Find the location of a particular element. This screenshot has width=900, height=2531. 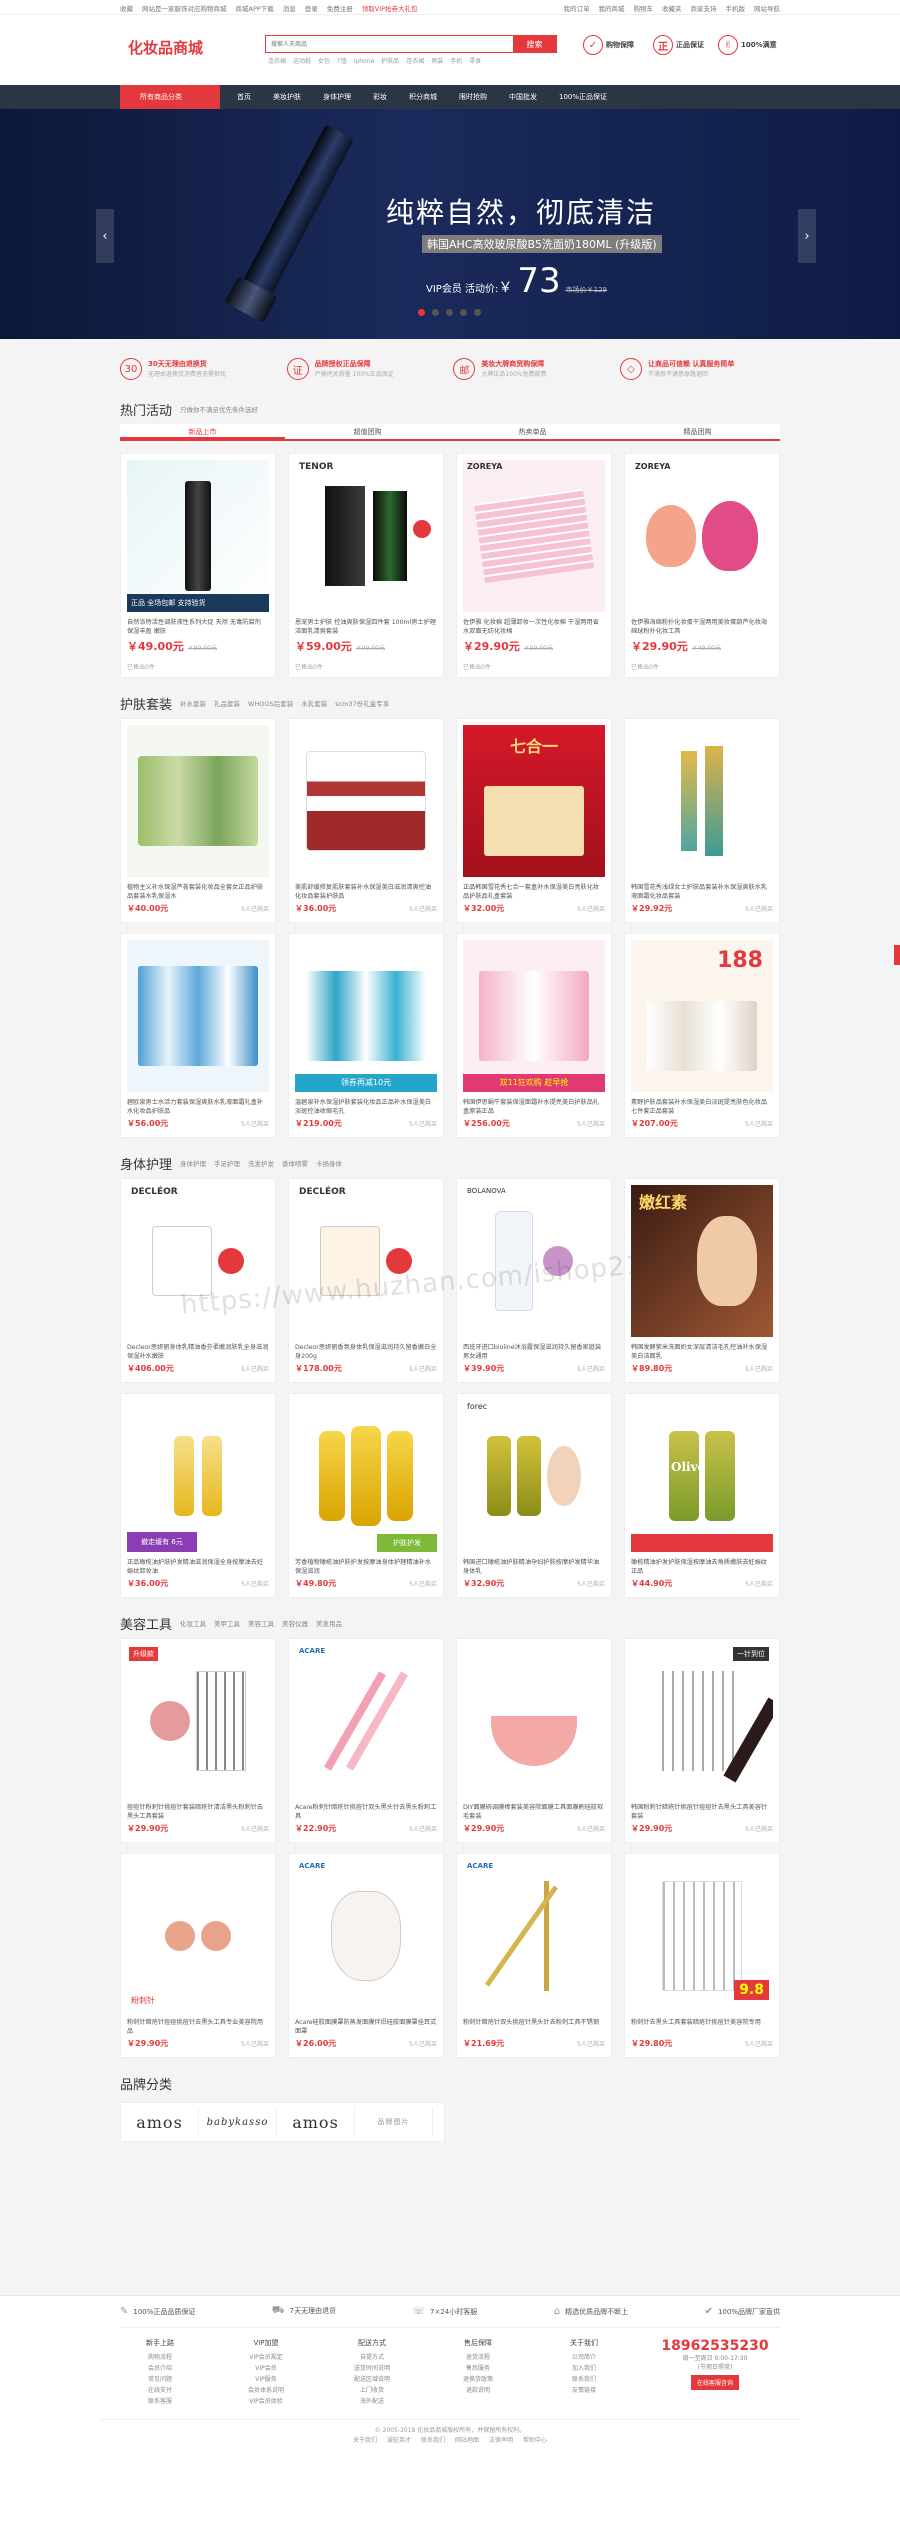

product-image: 正品 全场包邮 支持验货 is located at coordinates (198, 536).